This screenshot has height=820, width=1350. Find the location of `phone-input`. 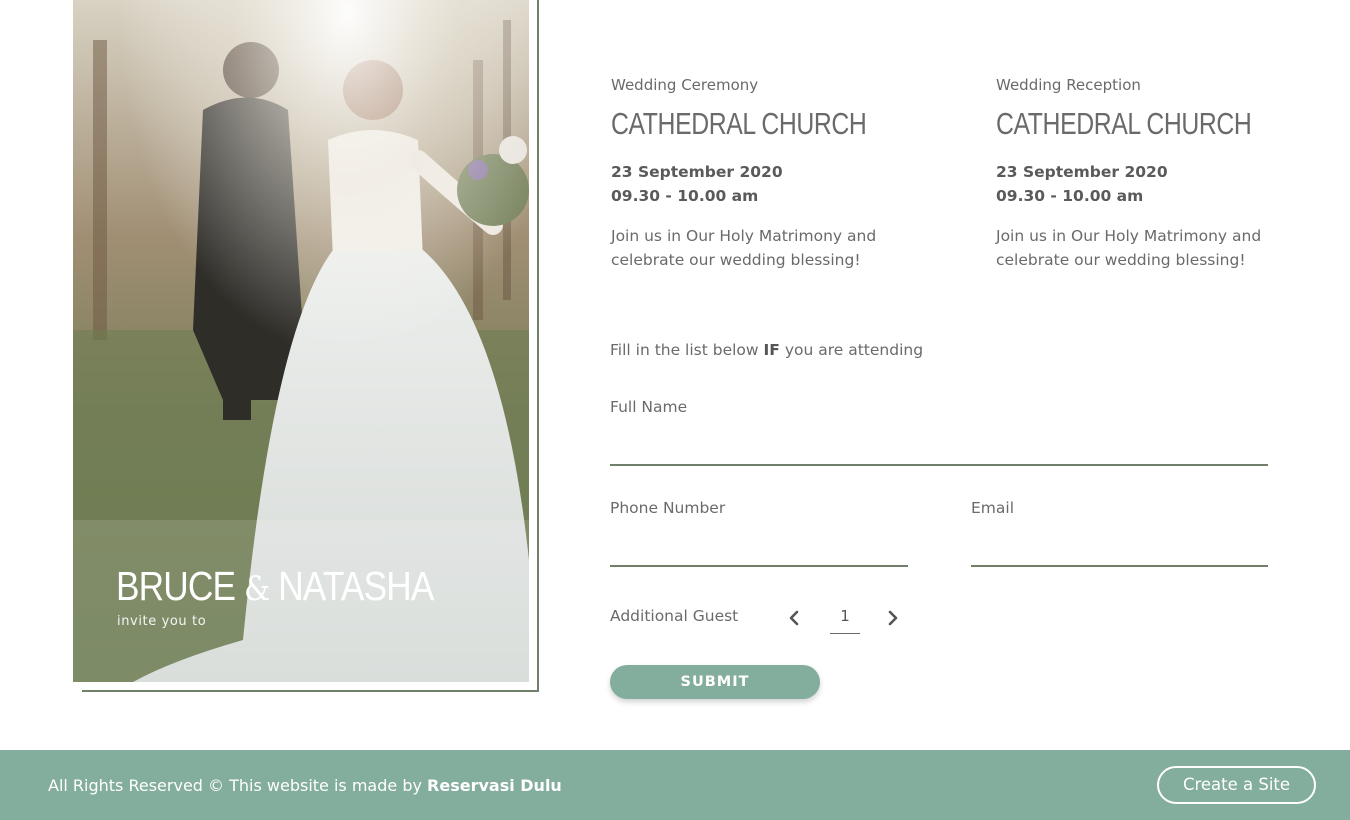

phone-input is located at coordinates (759, 549).